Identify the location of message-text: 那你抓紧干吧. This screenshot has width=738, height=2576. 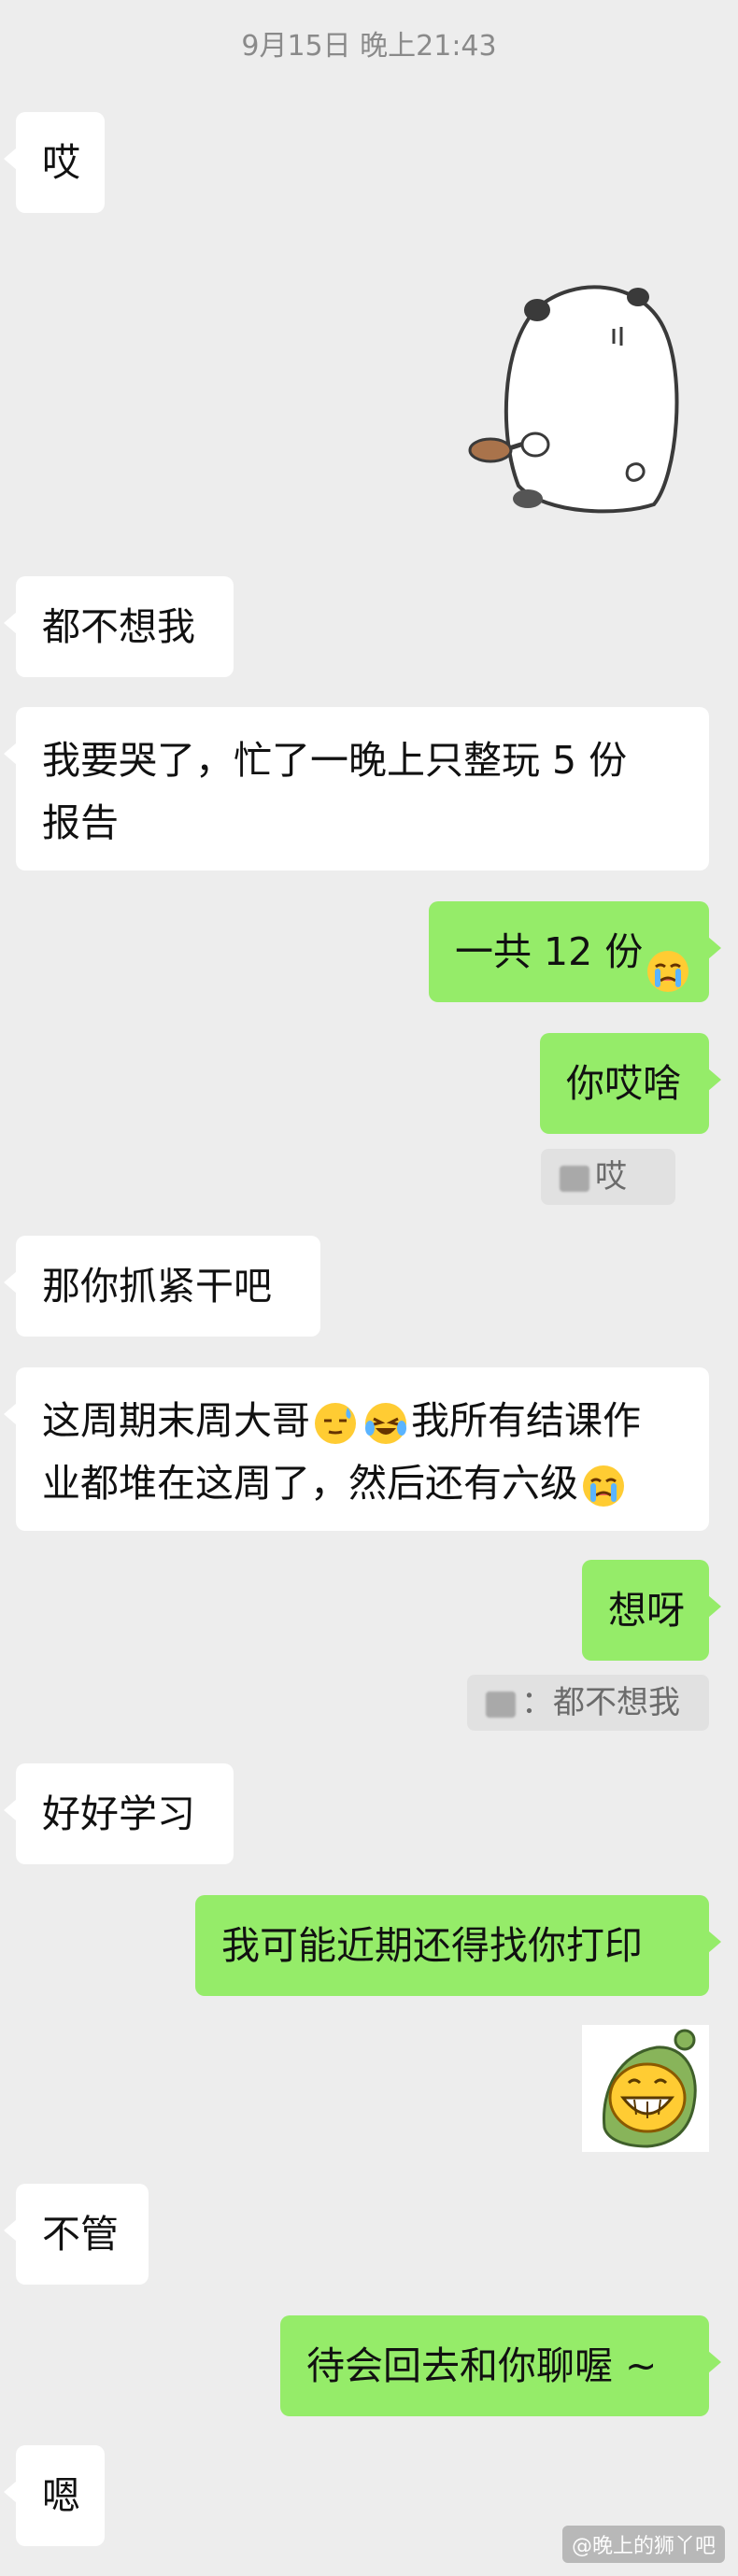
(157, 1286).